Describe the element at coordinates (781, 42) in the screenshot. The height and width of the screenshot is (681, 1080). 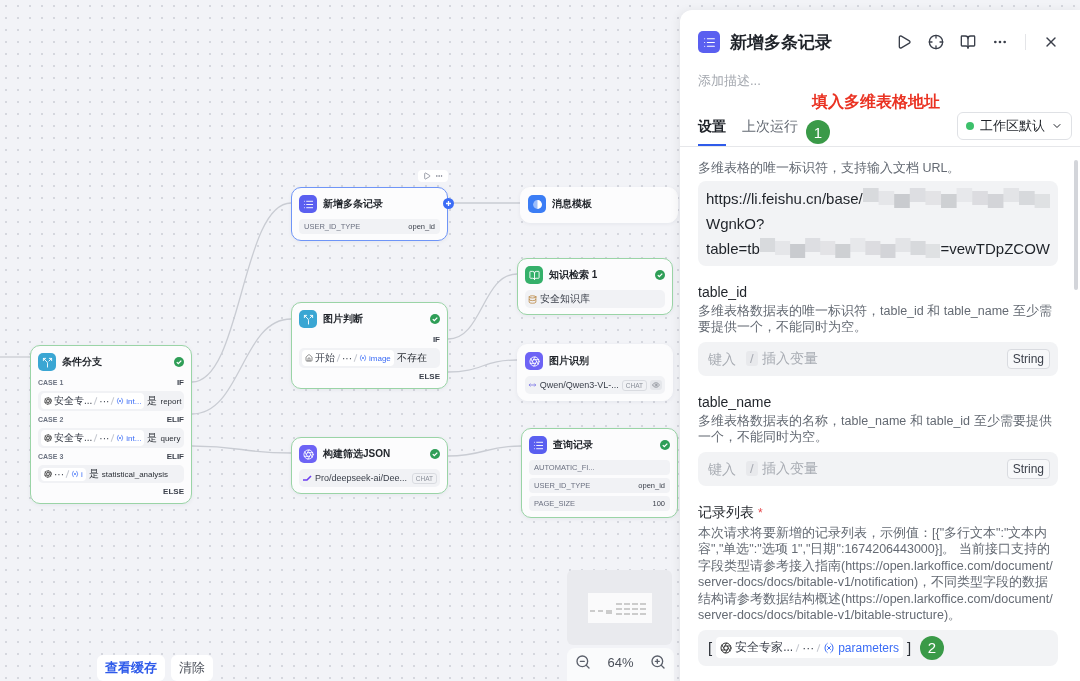
I see `panel-title: 新增多条记录` at that location.